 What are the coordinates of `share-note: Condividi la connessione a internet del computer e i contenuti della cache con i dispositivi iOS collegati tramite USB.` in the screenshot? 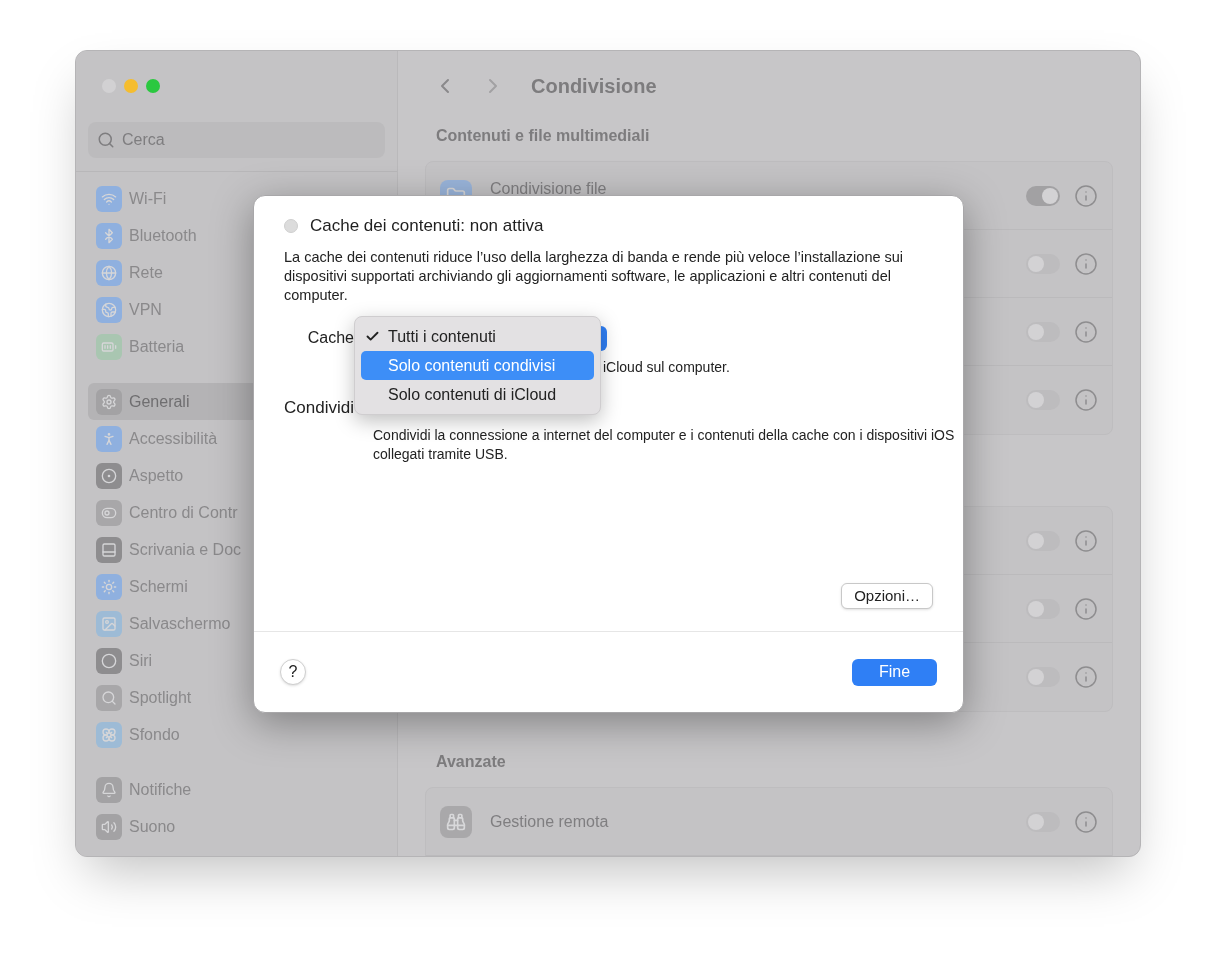 It's located at (664, 445).